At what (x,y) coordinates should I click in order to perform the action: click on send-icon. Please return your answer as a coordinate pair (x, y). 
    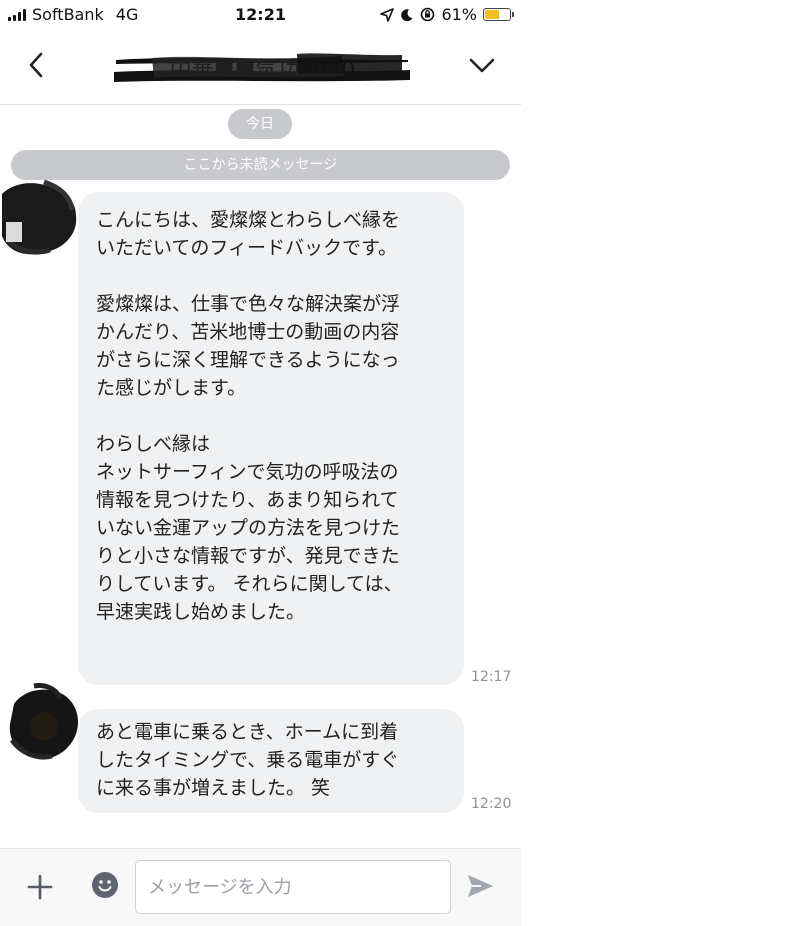
    Looking at the image, I should click on (480, 886).